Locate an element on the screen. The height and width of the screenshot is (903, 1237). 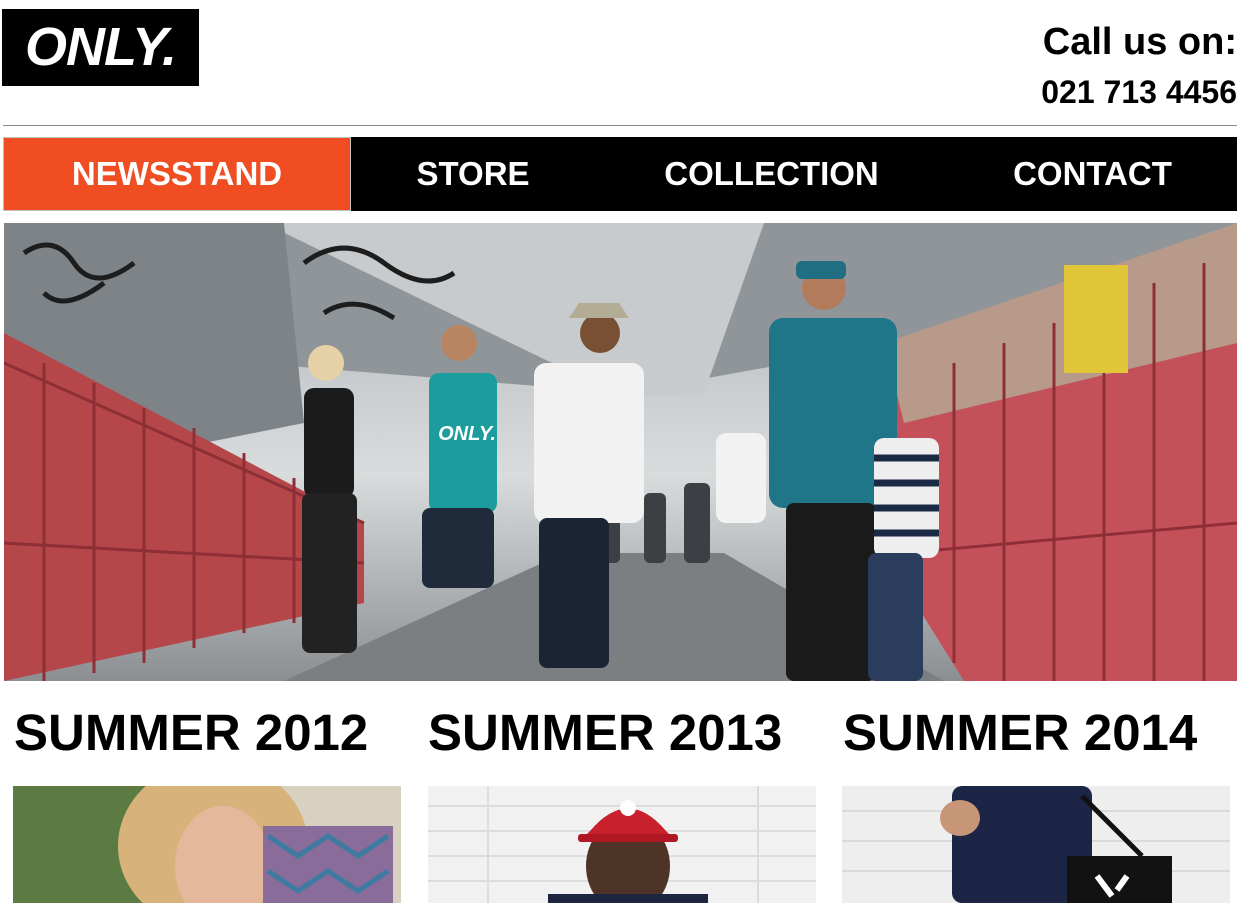
hero-shirt-logo: ONLY. is located at coordinates (467, 434).